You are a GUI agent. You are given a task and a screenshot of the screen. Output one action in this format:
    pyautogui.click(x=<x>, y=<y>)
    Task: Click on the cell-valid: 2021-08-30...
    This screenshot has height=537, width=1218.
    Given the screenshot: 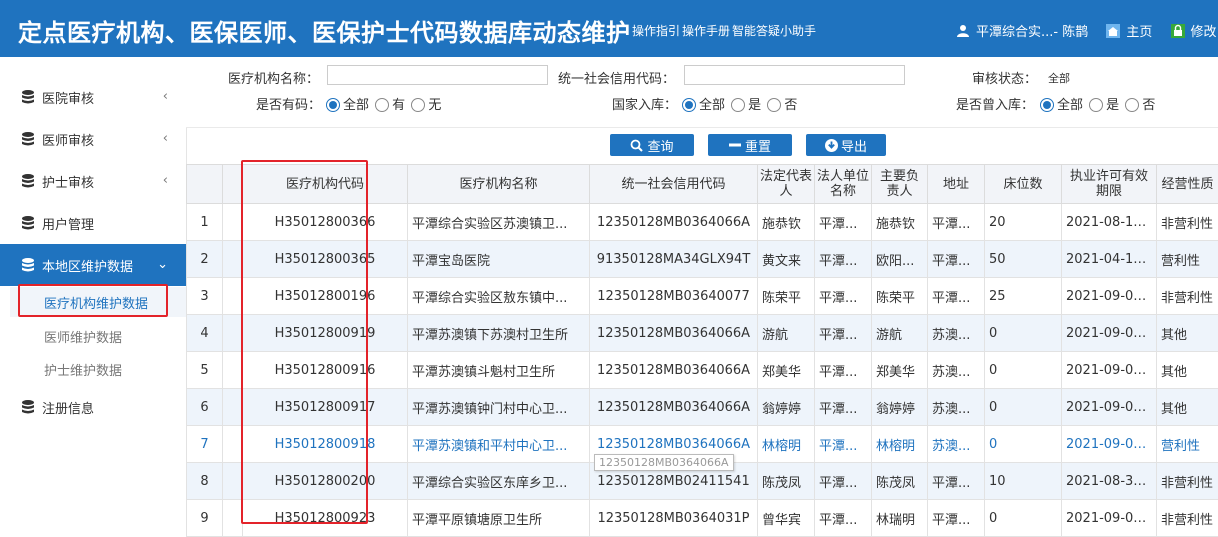 What is the action you would take?
    pyautogui.click(x=1109, y=481)
    